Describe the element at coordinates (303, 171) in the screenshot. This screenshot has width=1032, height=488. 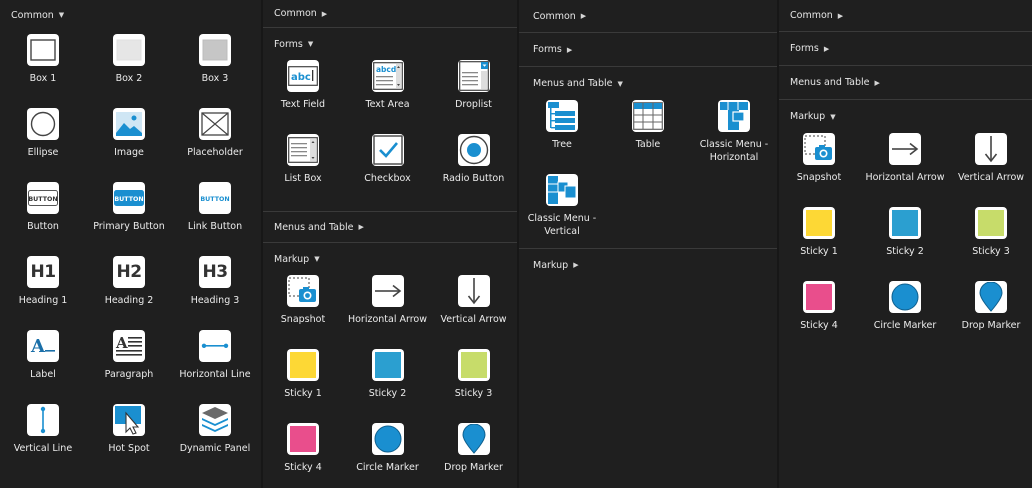
I see `widget-list-box: List Box` at that location.